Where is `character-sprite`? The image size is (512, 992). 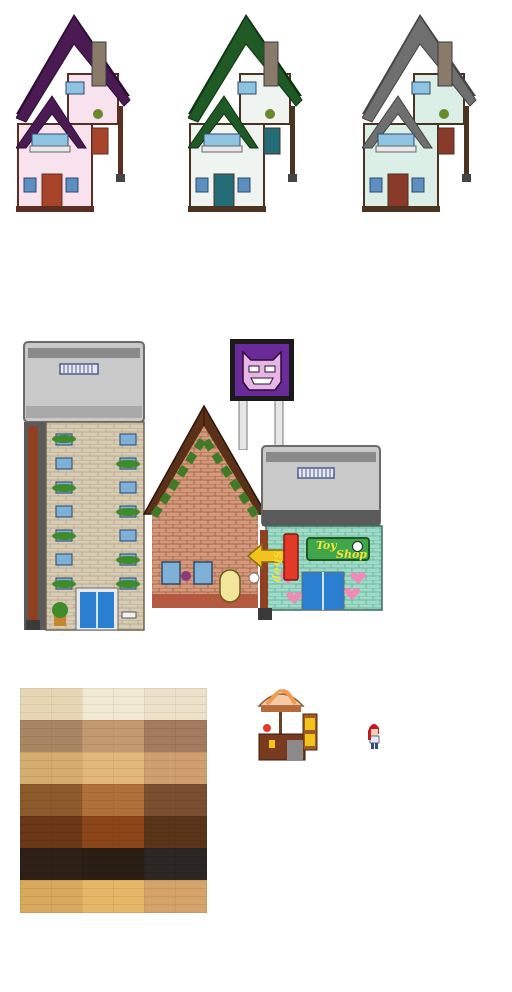 character-sprite is located at coordinates (374, 735).